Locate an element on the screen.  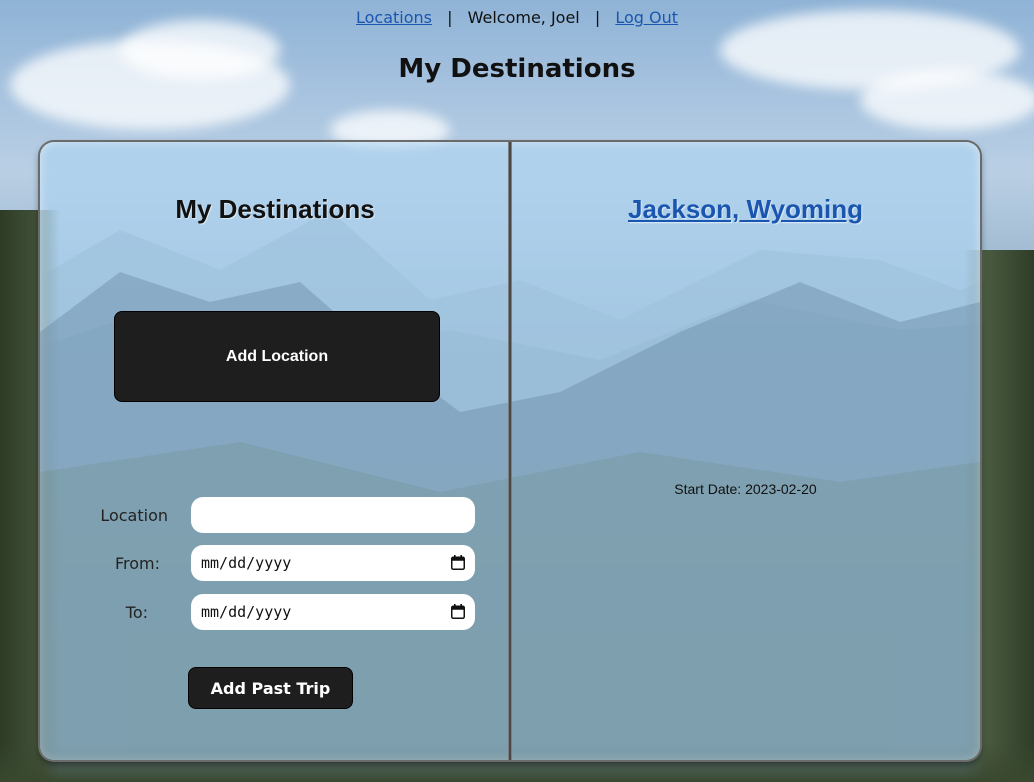
locations-link: Locations is located at coordinates (394, 17).